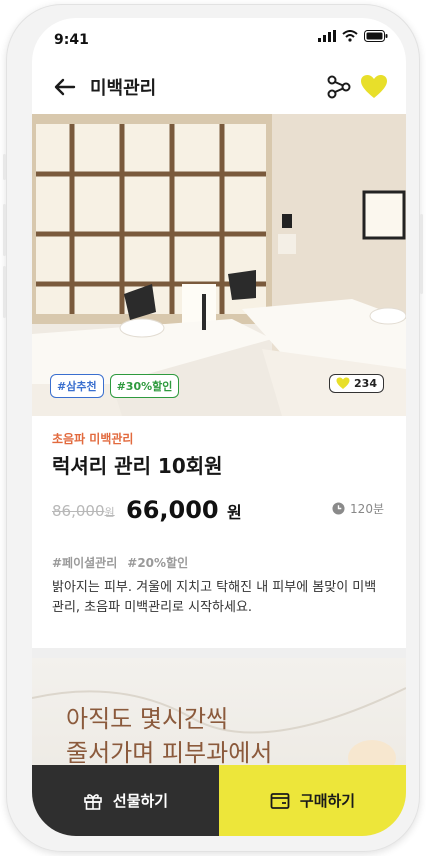  Describe the element at coordinates (367, 509) in the screenshot. I see `duration-text: 120분` at that location.